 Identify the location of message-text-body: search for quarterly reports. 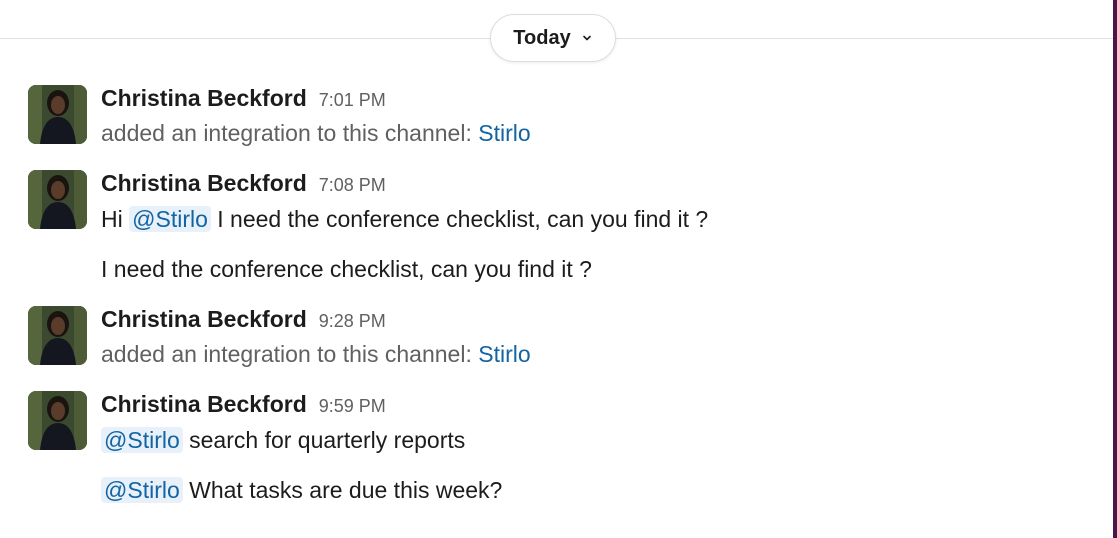
(324, 440).